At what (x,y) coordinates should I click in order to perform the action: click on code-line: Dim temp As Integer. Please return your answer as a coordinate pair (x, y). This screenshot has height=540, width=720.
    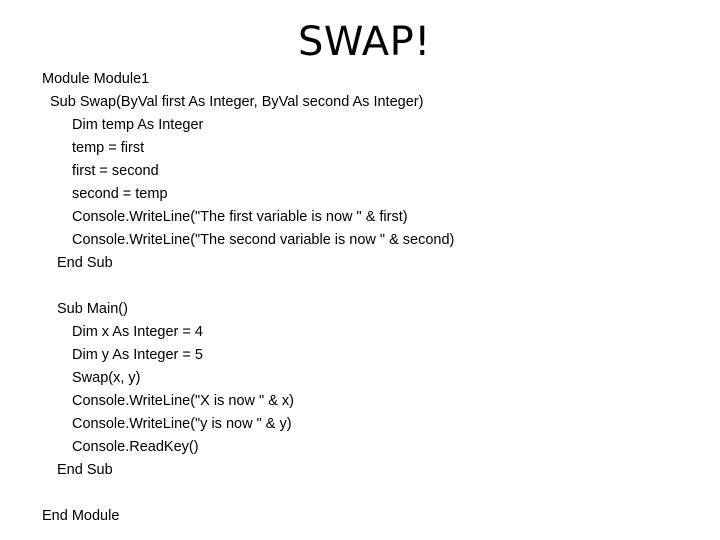
    Looking at the image, I should click on (138, 125).